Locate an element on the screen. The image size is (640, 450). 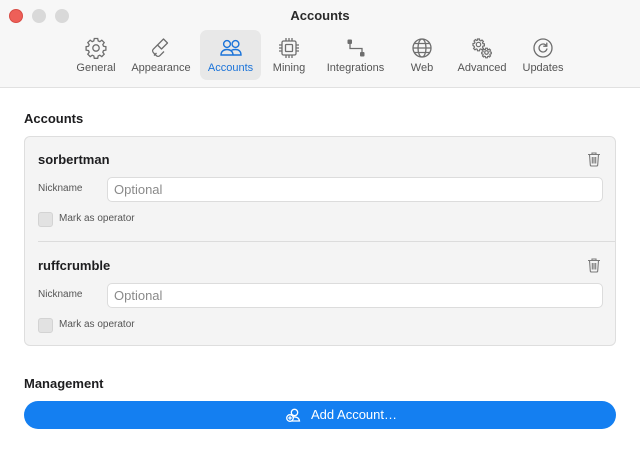
globe-icon is located at coordinates (422, 48).